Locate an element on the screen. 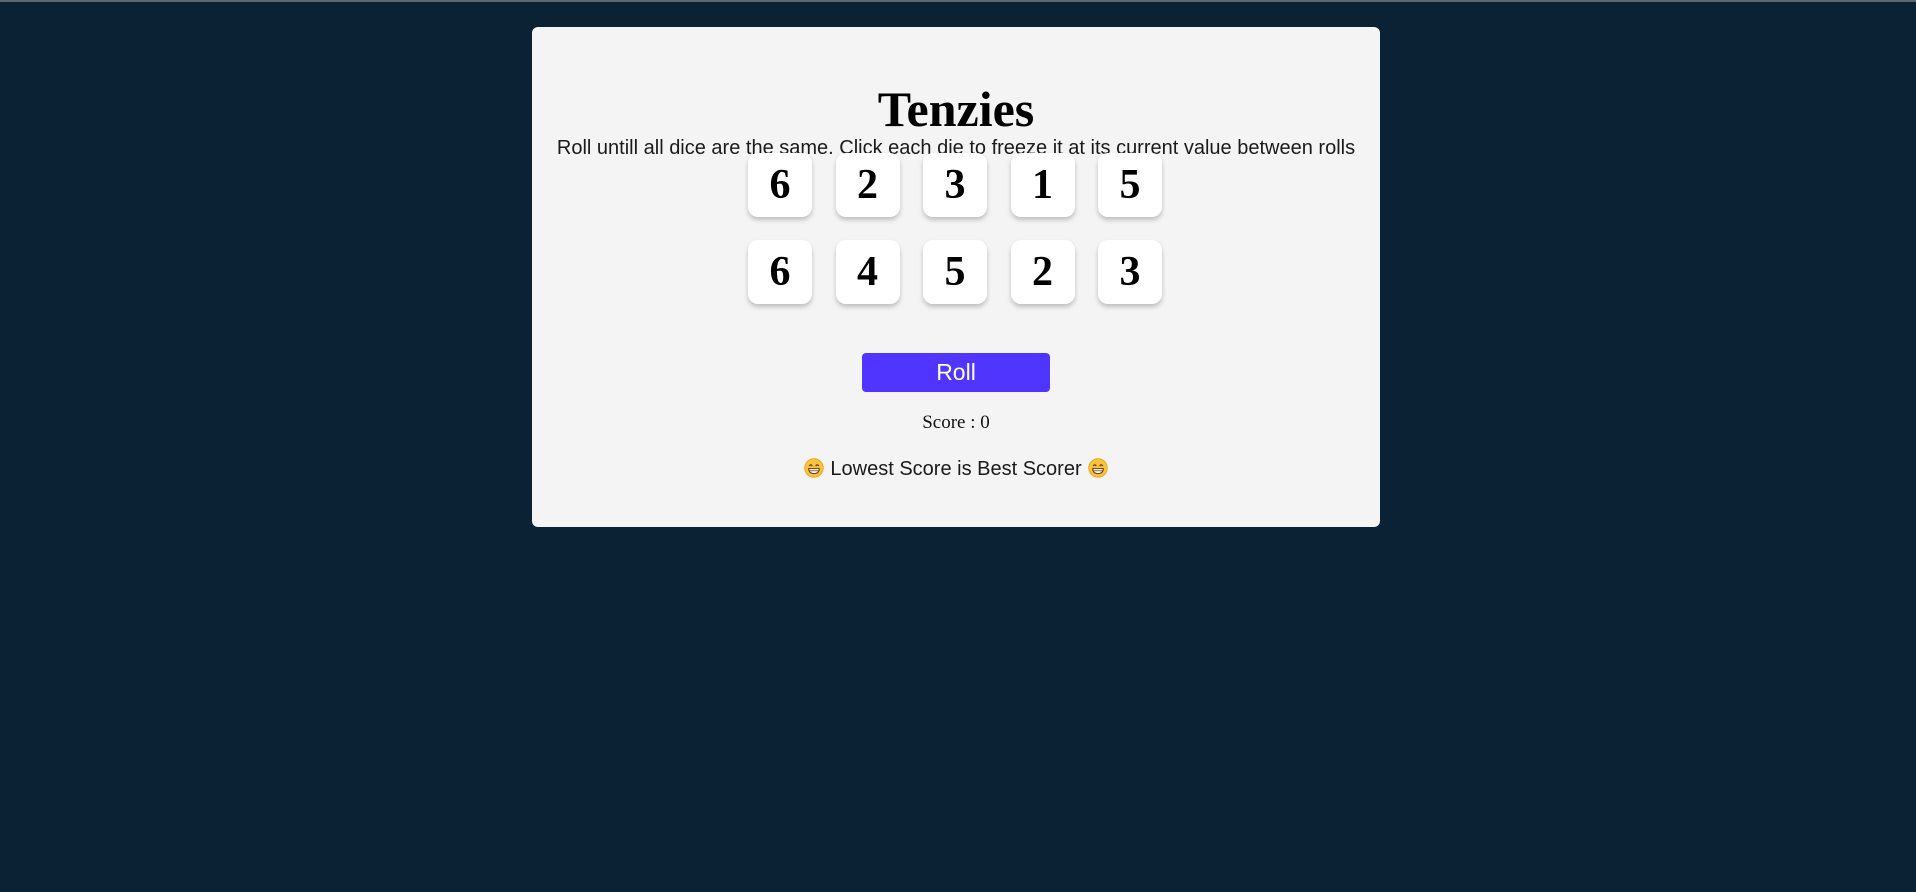 The image size is (1916, 892). best-score-note: Lowest Score is Best Scorer is located at coordinates (956, 469).